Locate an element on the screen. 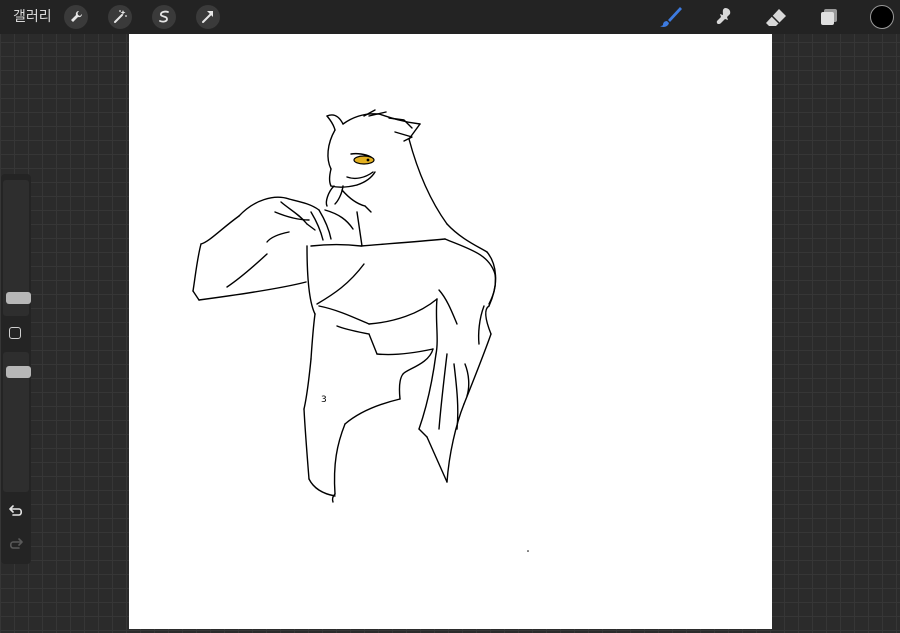  actions-button is located at coordinates (76, 17).